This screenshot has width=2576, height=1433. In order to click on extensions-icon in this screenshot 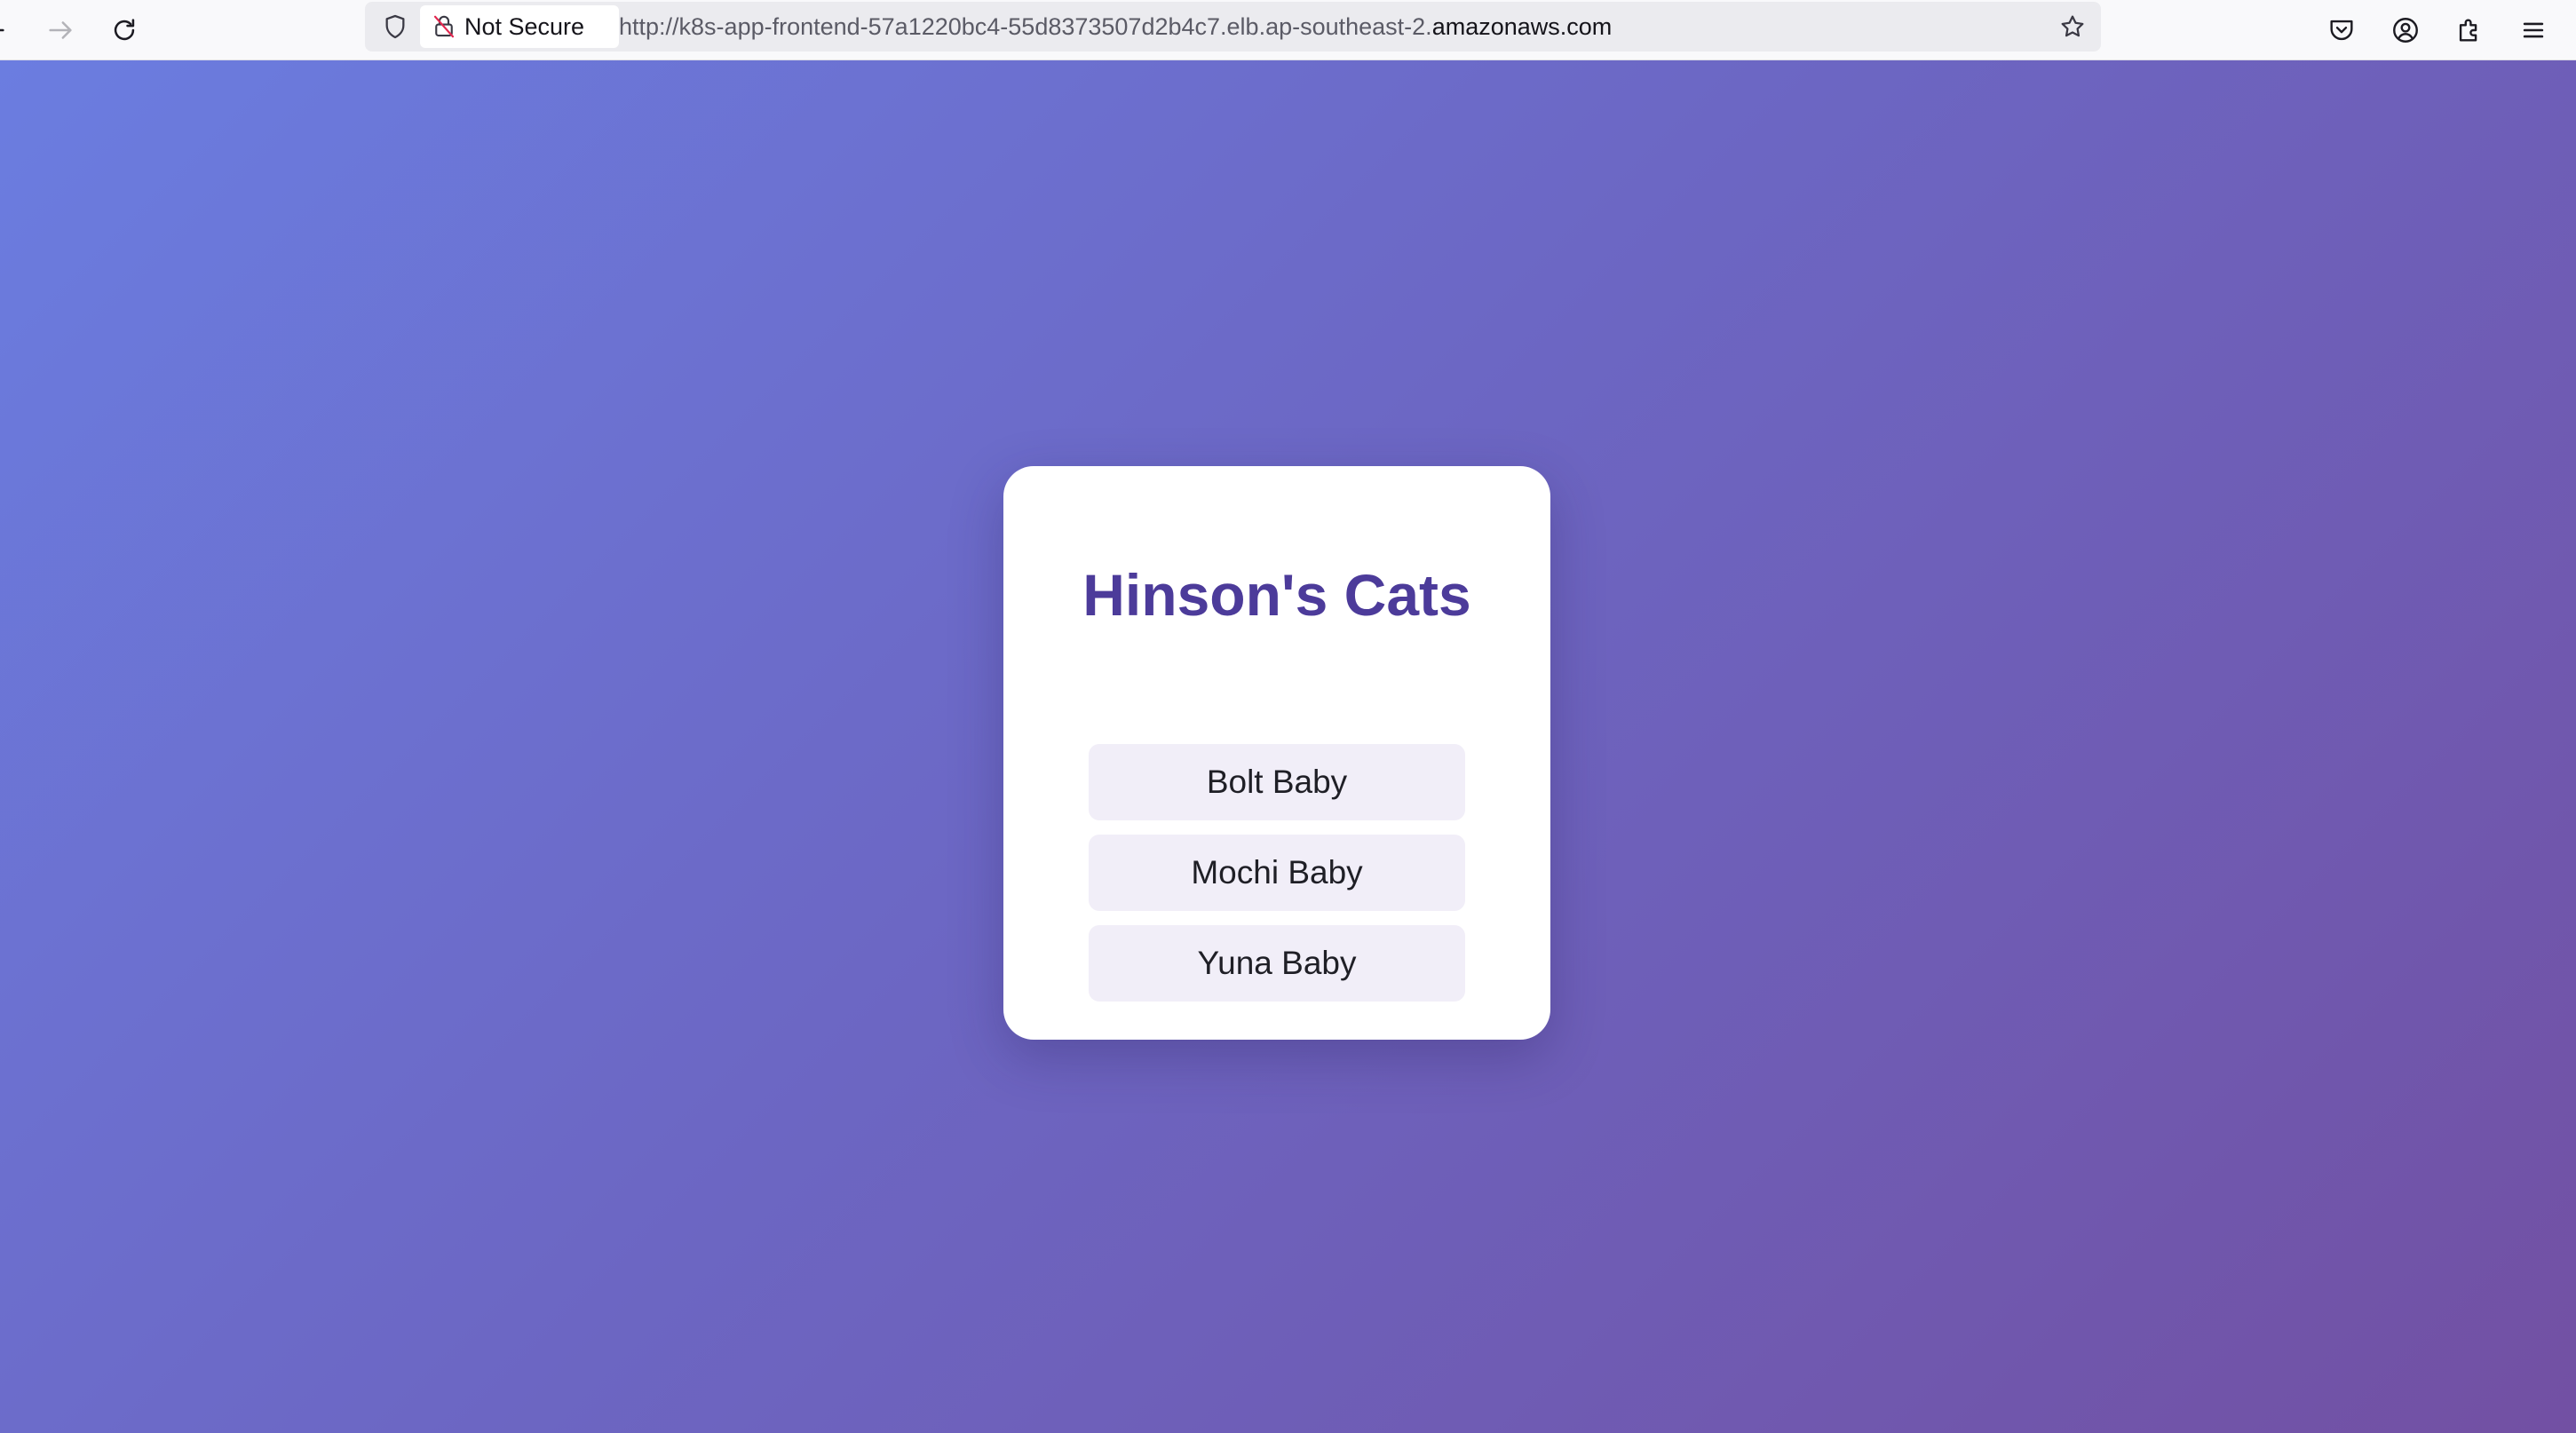, I will do `click(2468, 30)`.